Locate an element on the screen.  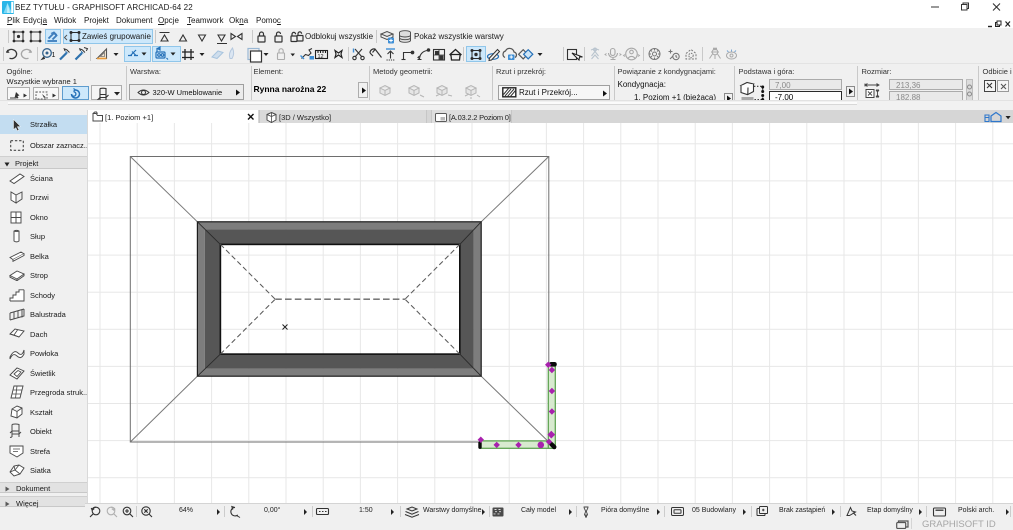
svg-text: 1 is located at coordinates (54, 55).